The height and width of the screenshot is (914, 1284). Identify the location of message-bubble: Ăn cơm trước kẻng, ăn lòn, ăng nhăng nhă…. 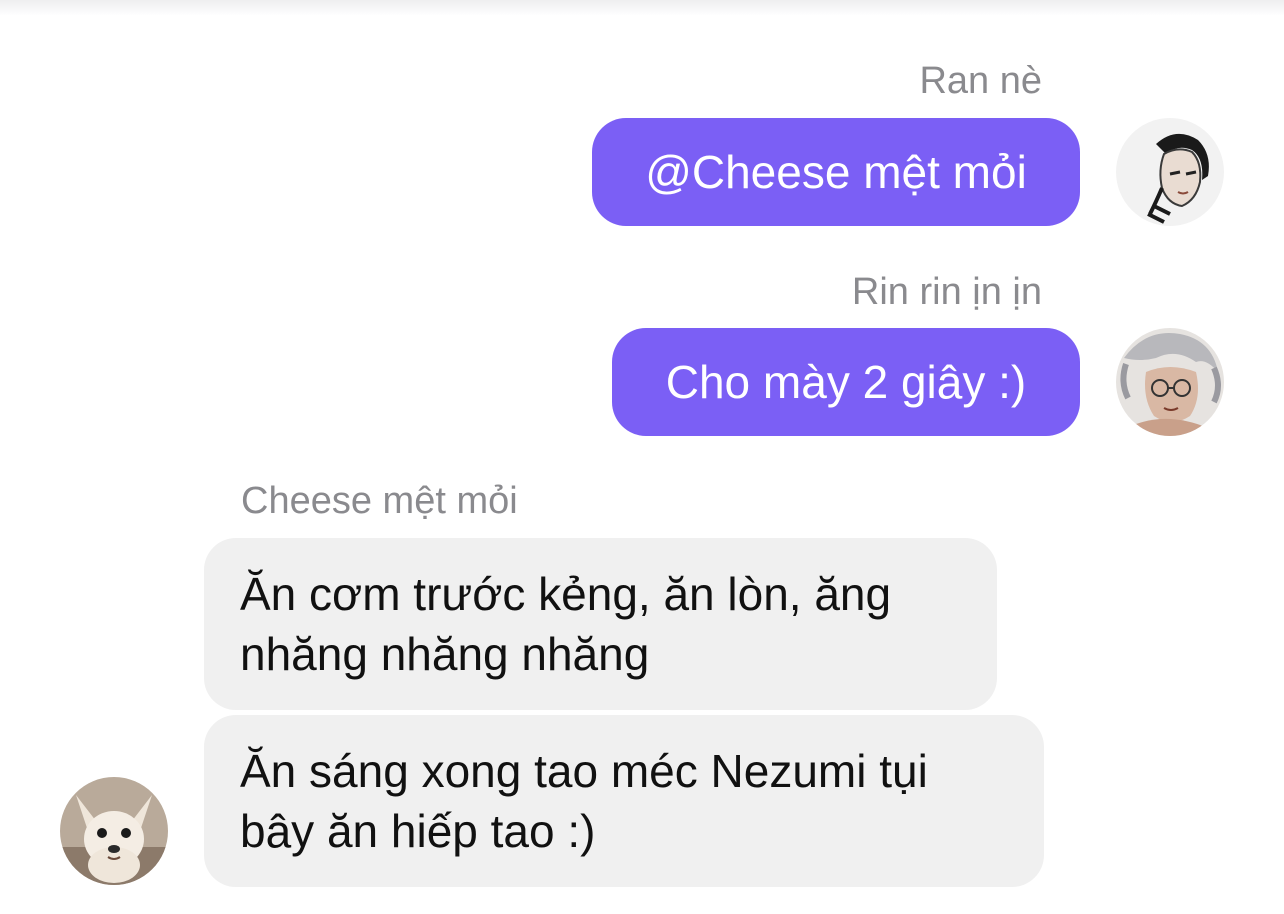
(600, 624).